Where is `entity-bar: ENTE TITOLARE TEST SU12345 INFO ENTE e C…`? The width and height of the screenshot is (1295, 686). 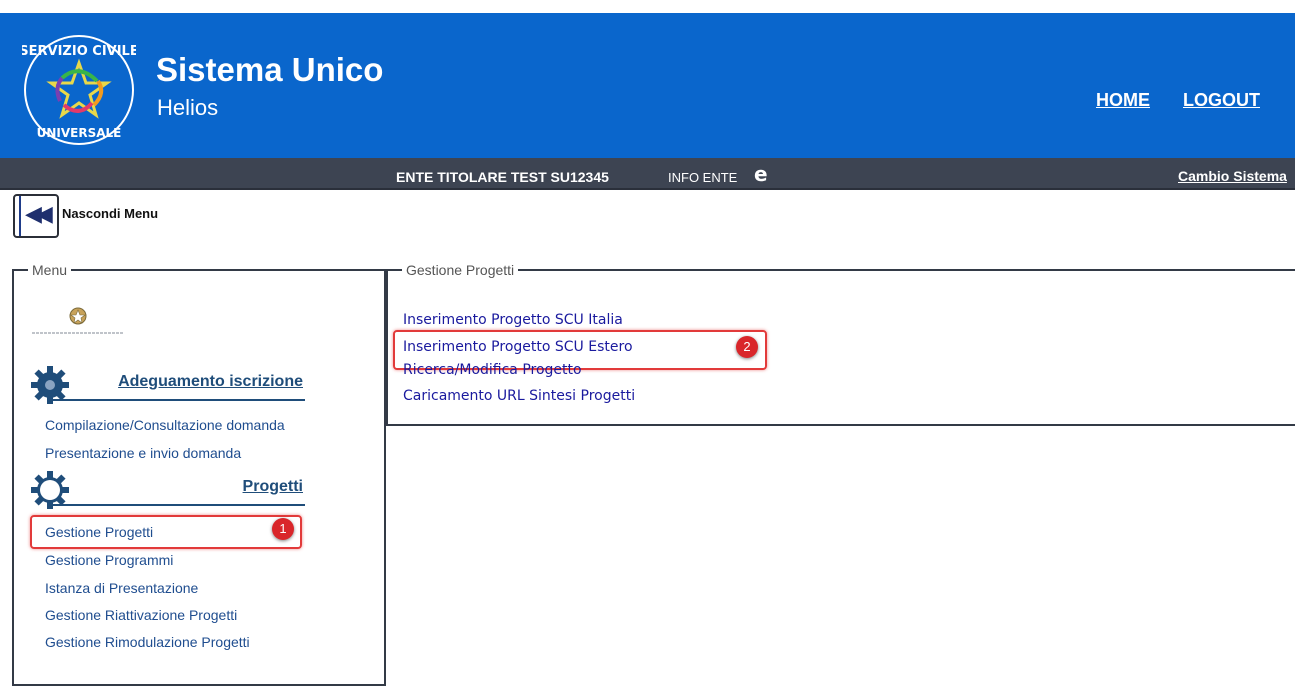
entity-bar: ENTE TITOLARE TEST SU12345 INFO ENTE e C… is located at coordinates (647, 174).